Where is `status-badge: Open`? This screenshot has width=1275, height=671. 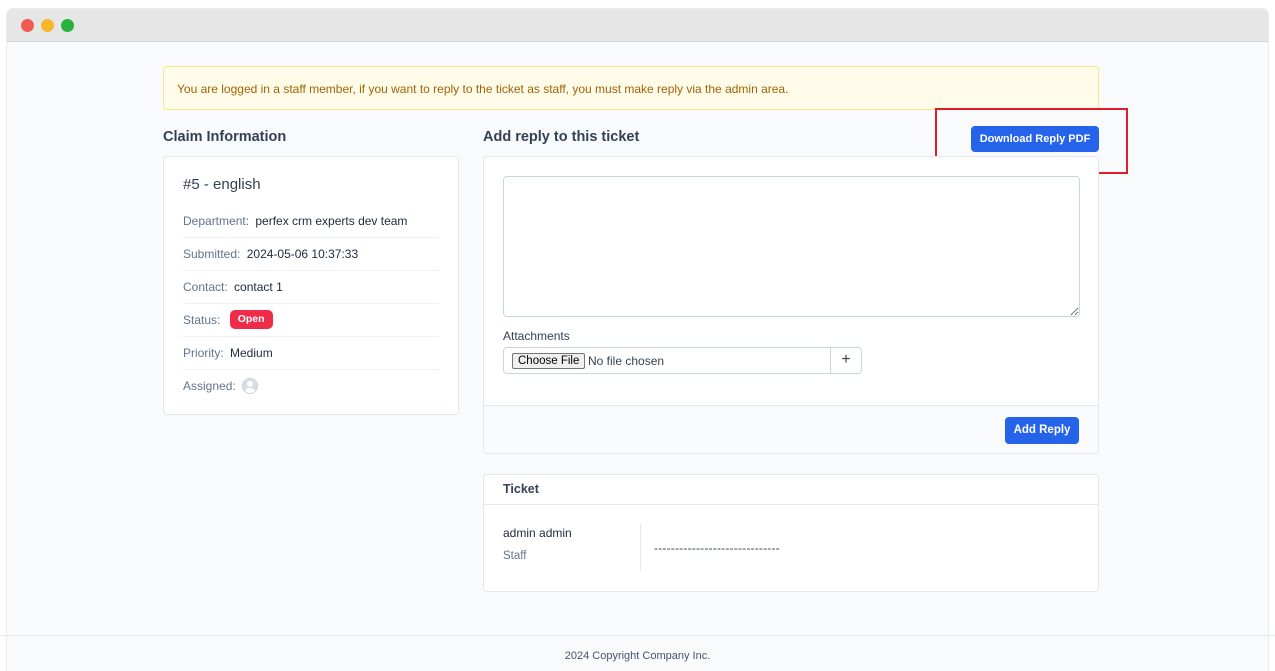 status-badge: Open is located at coordinates (251, 320).